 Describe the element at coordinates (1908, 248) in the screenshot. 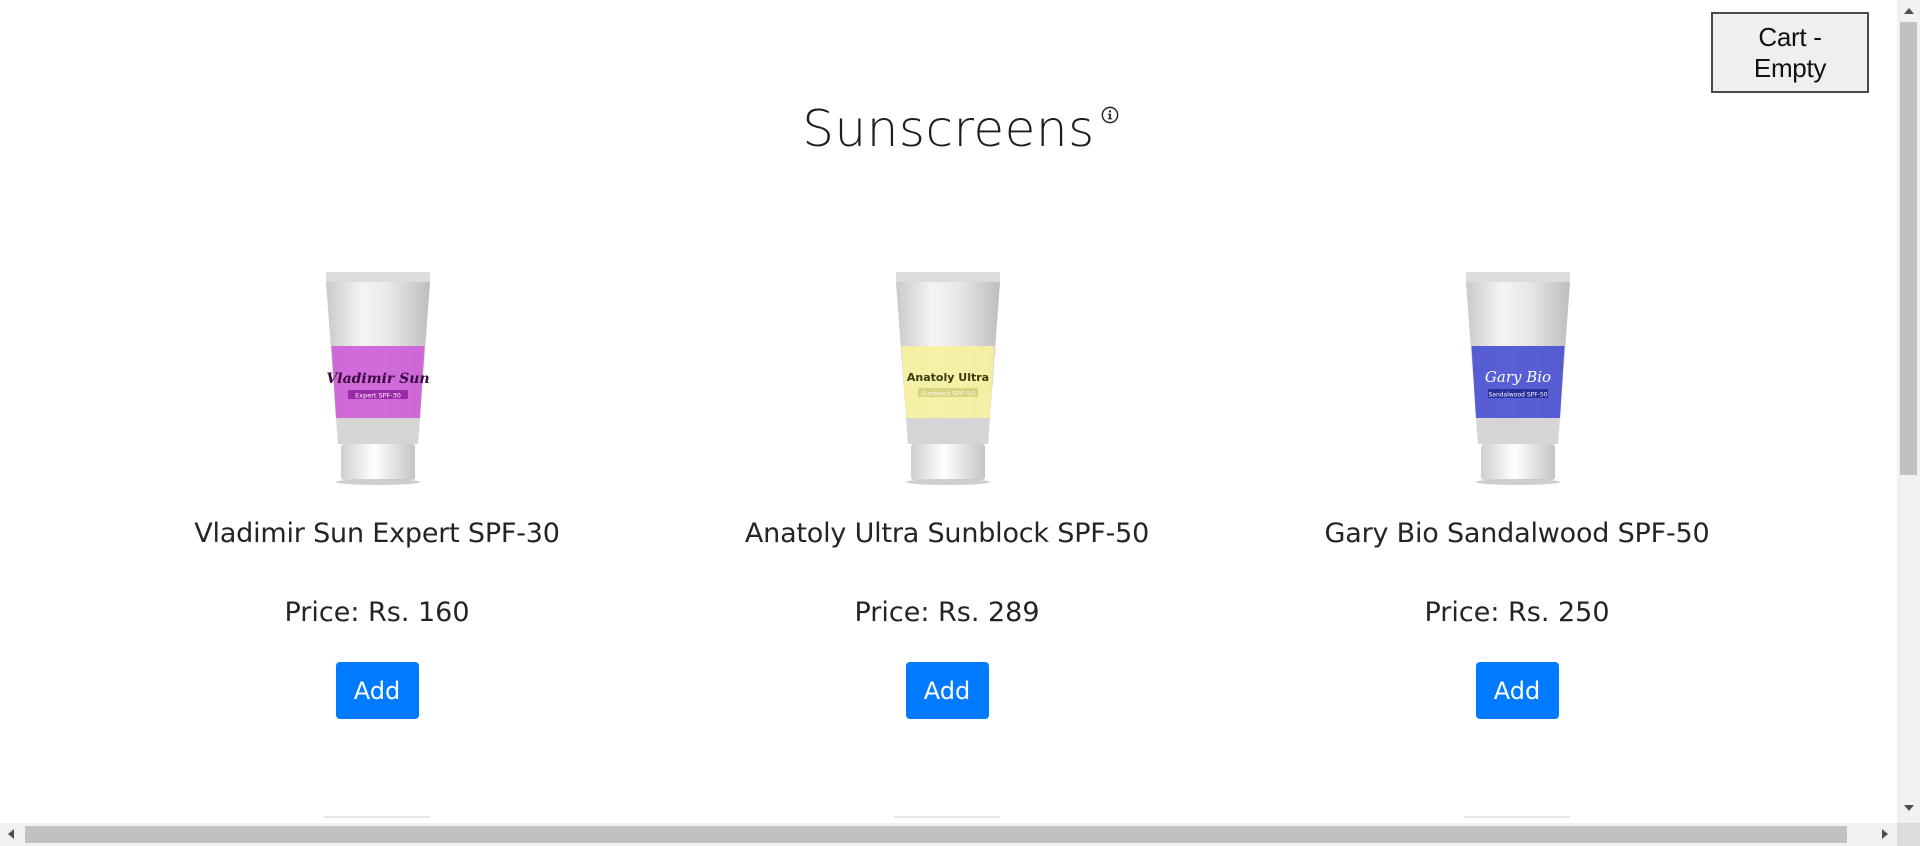

I see `vertical-scrollbar-thumb` at that location.